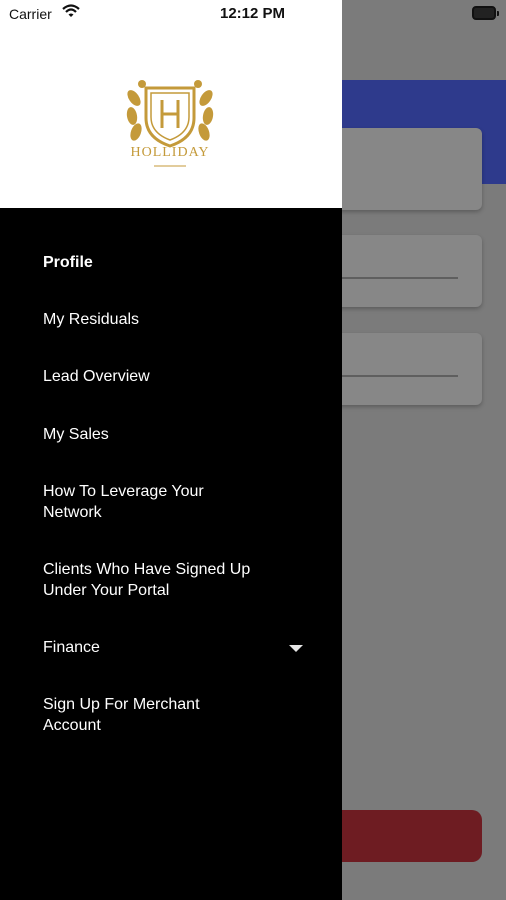  What do you see at coordinates (296, 648) in the screenshot?
I see `chevron-down-icon` at bounding box center [296, 648].